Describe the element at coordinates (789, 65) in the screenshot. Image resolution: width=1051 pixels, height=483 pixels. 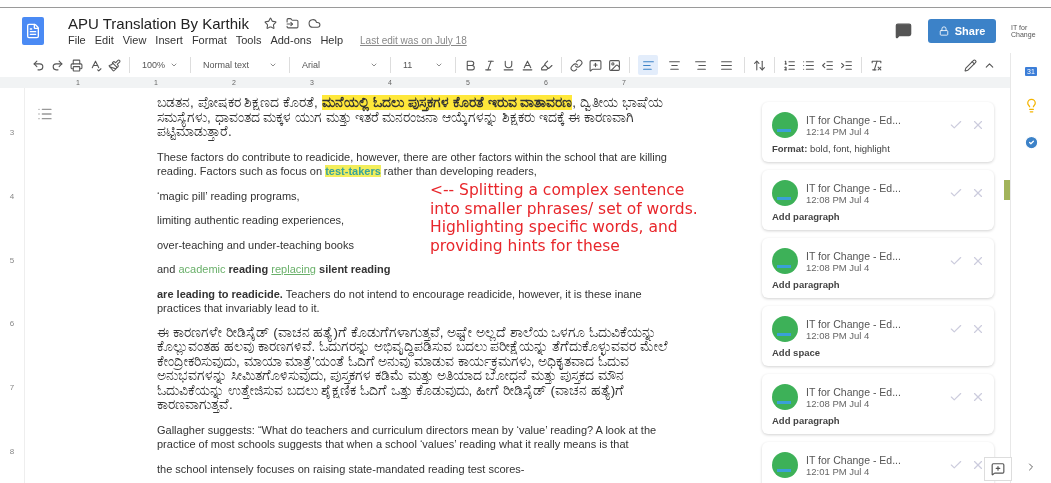
I see `numbered-list-icon` at that location.